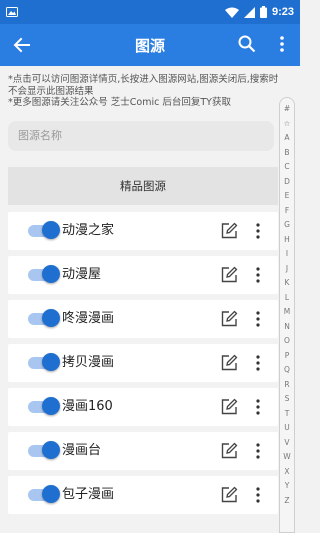 The image size is (320, 533). Describe the element at coordinates (143, 407) in the screenshot. I see `source-row: 漫画160` at that location.